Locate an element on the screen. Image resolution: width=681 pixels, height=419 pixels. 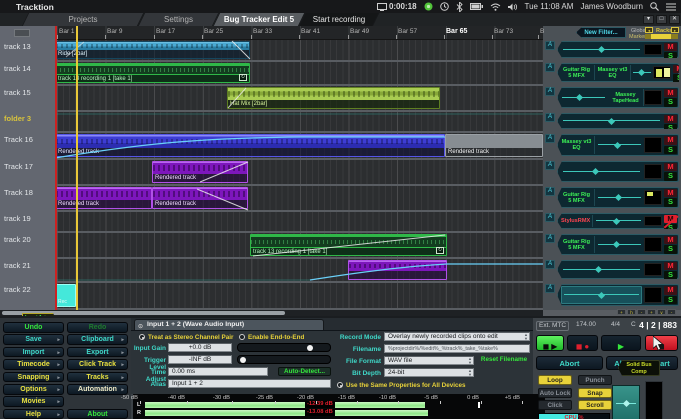
menu-clock-text: Tue 11:08 AM is located at coordinates (549, 6).